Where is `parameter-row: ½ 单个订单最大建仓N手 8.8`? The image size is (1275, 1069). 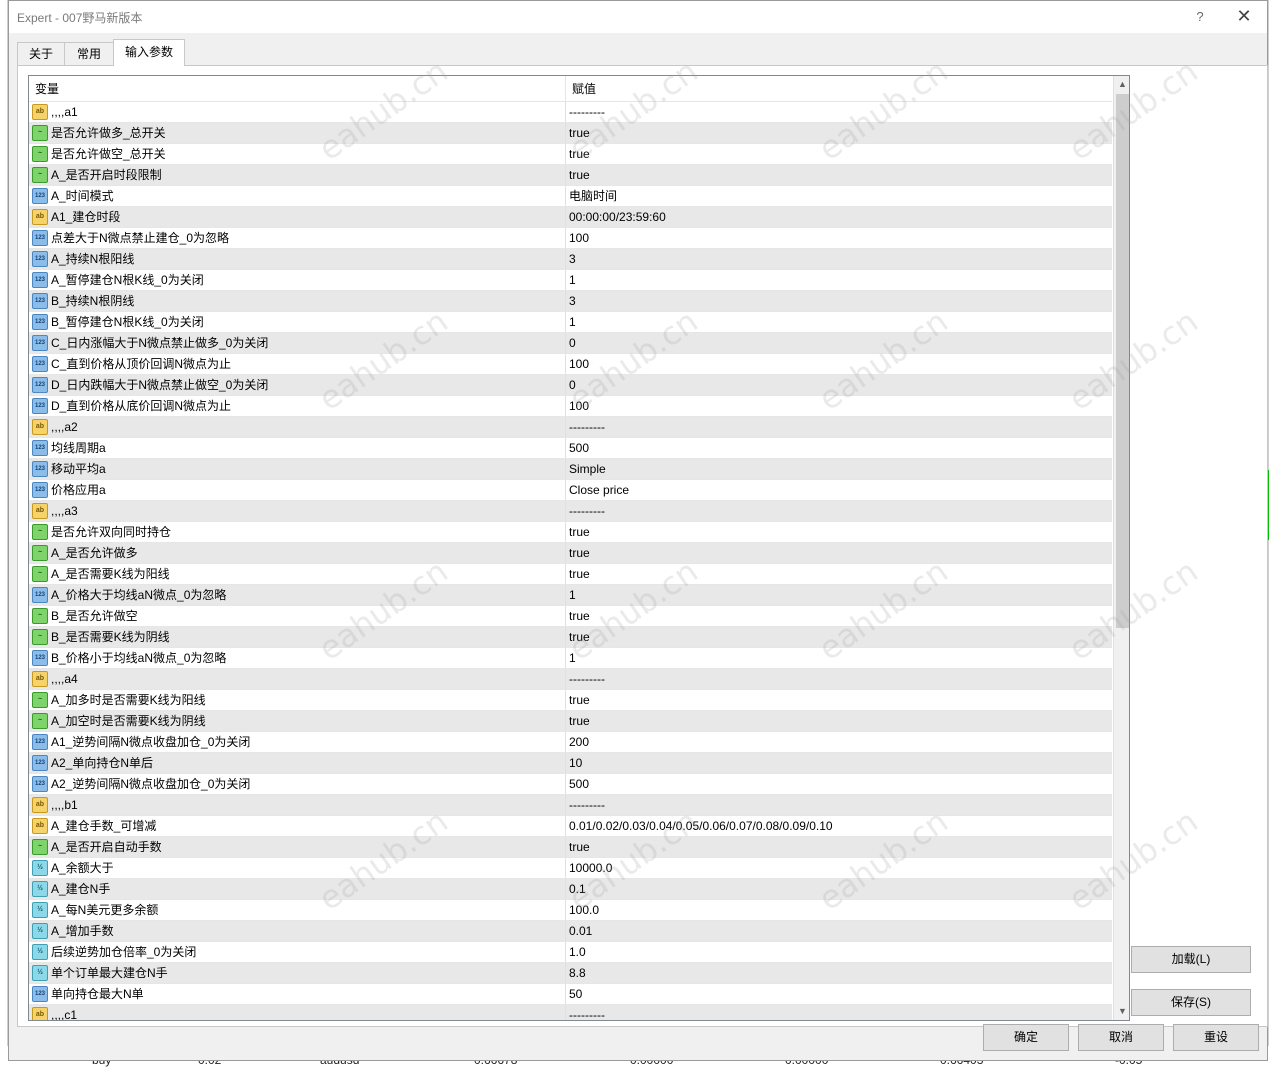 parameter-row: ½ 单个订单最大建仓N手 8.8 is located at coordinates (570, 973).